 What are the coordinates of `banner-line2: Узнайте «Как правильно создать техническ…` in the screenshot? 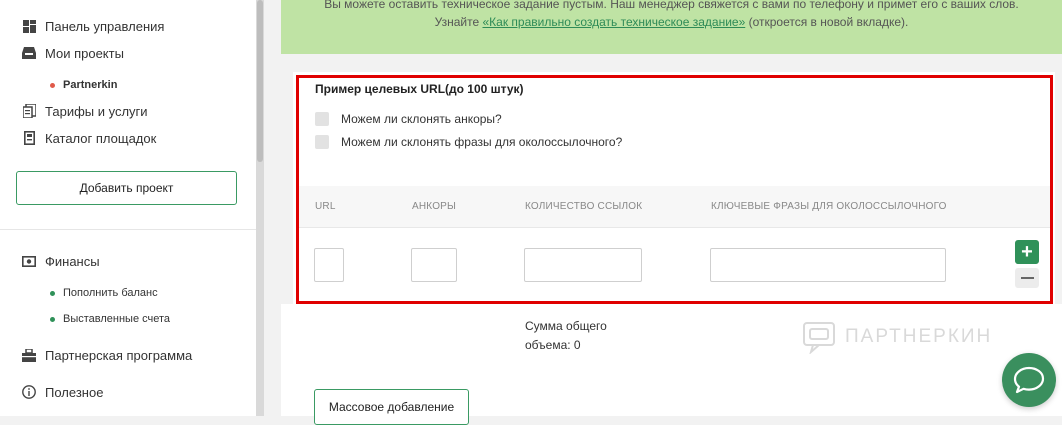 It's located at (671, 22).